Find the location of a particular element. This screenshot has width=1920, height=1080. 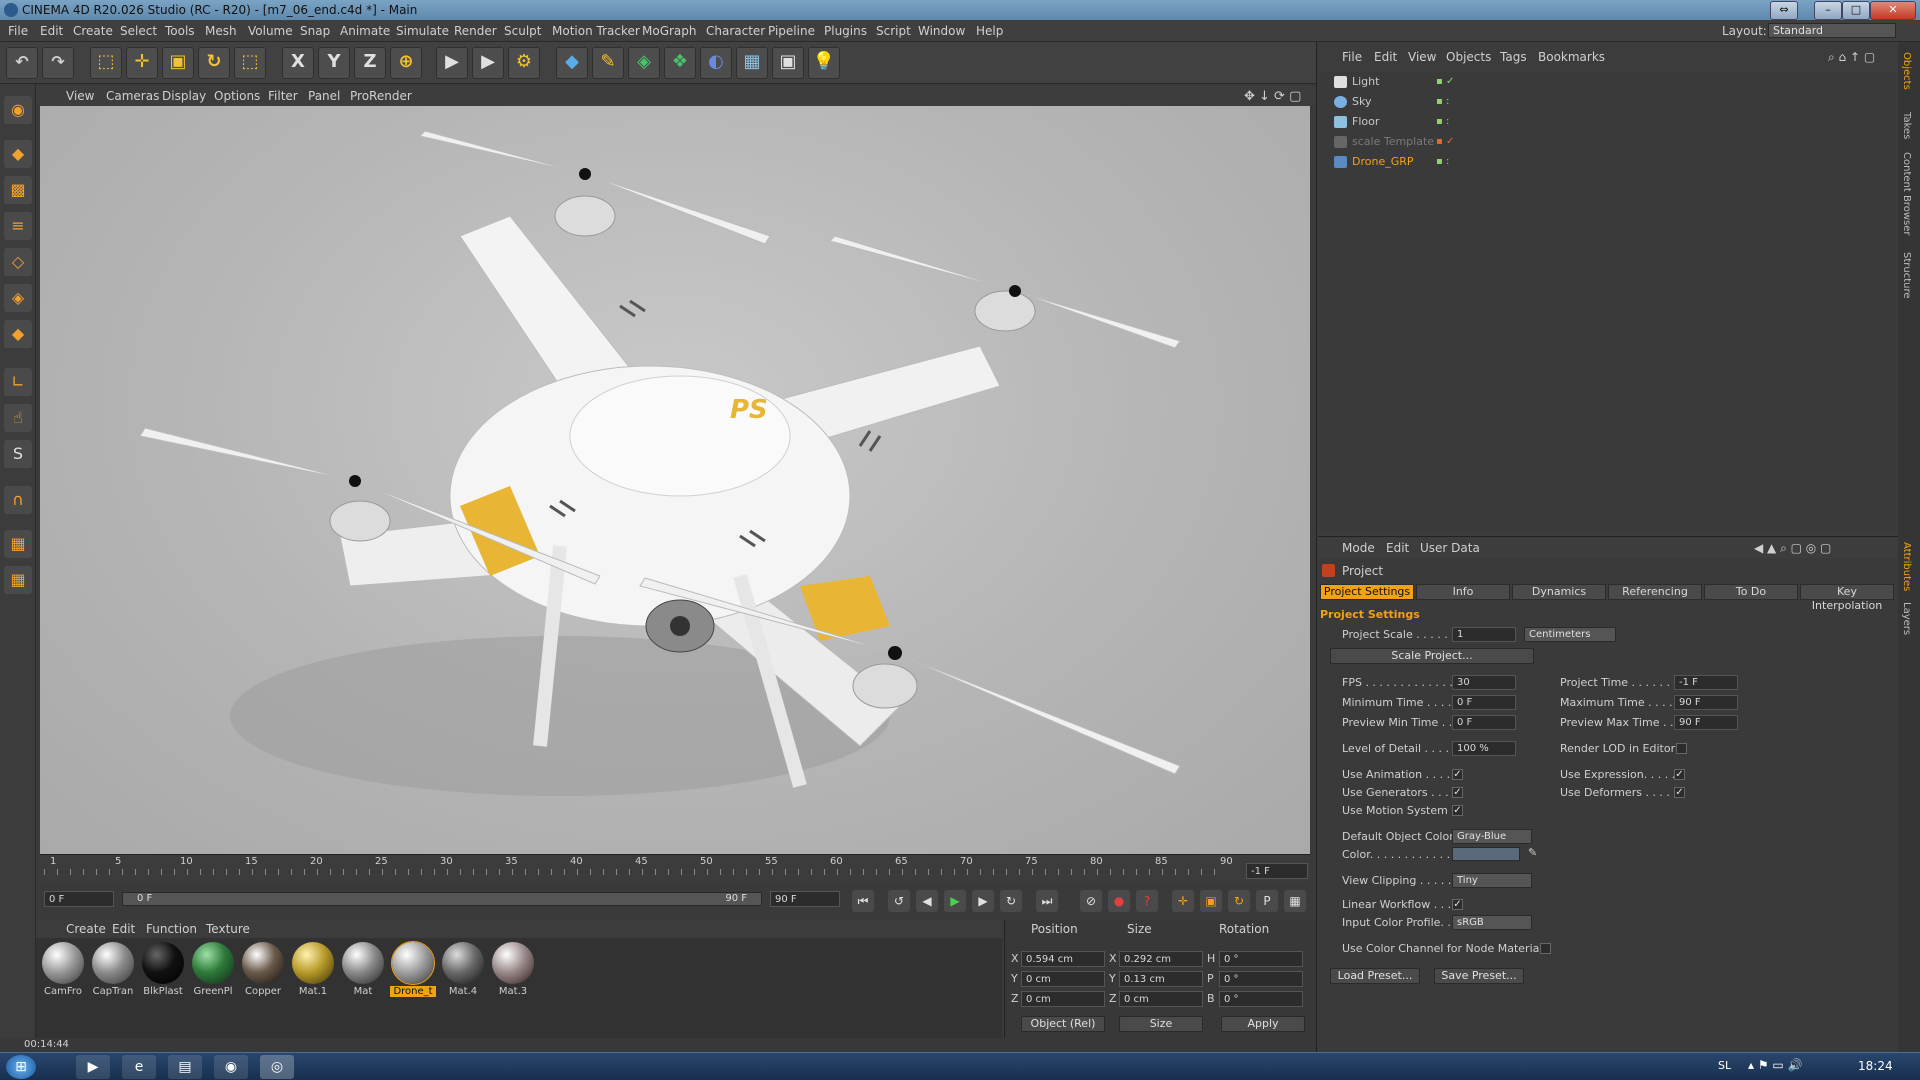

menu-snap: Snap is located at coordinates (315, 31).